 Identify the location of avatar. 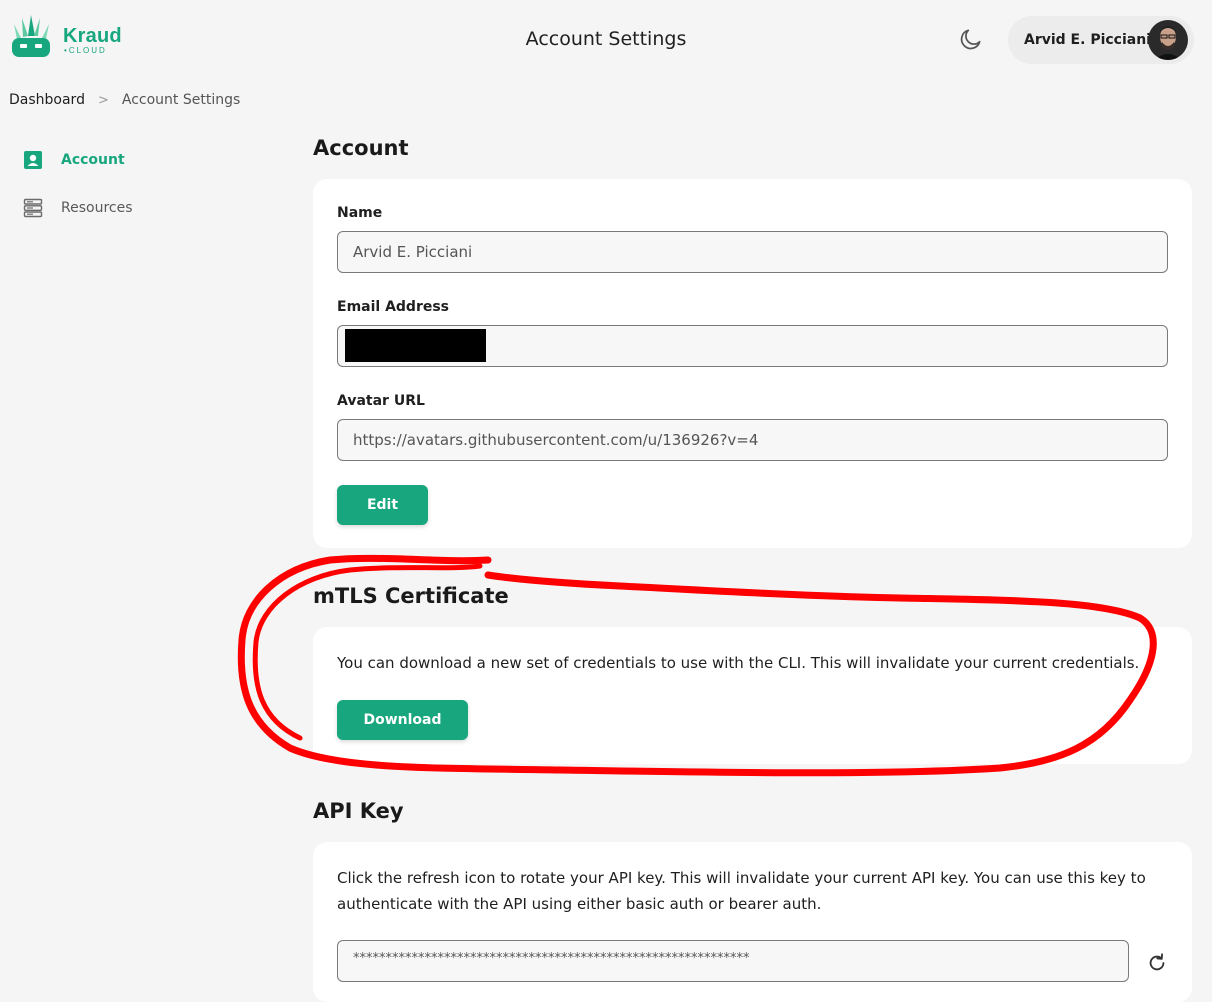
(1168, 40).